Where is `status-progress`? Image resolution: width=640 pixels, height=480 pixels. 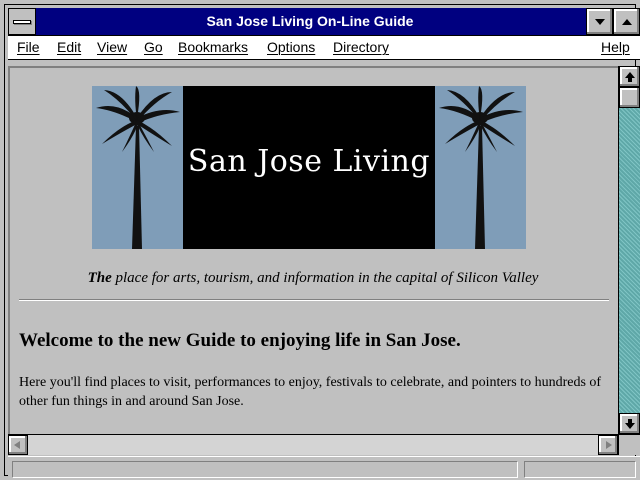
status-progress is located at coordinates (580, 469).